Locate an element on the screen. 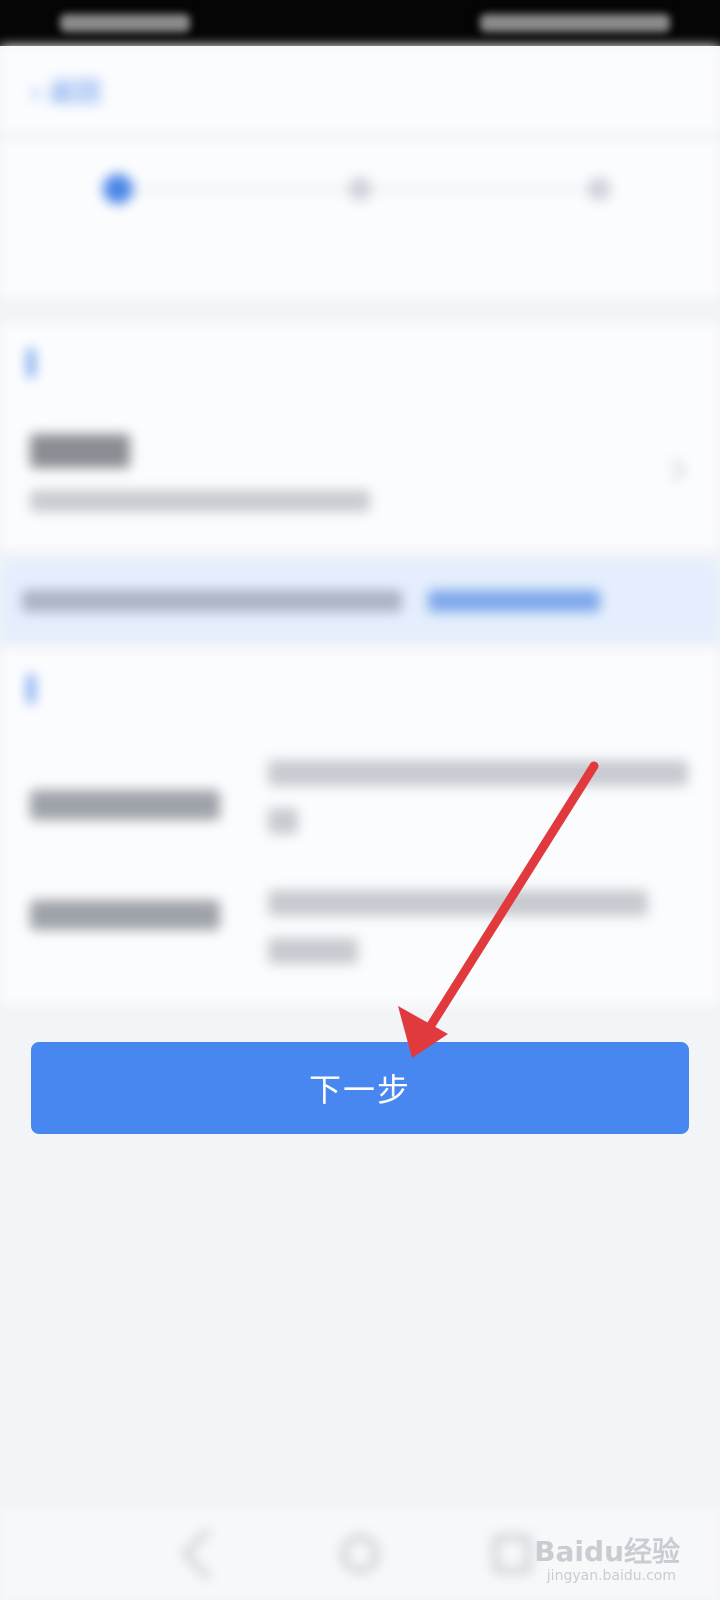 Image resolution: width=720 pixels, height=1600 pixels. back-label: 返回 is located at coordinates (74, 93).